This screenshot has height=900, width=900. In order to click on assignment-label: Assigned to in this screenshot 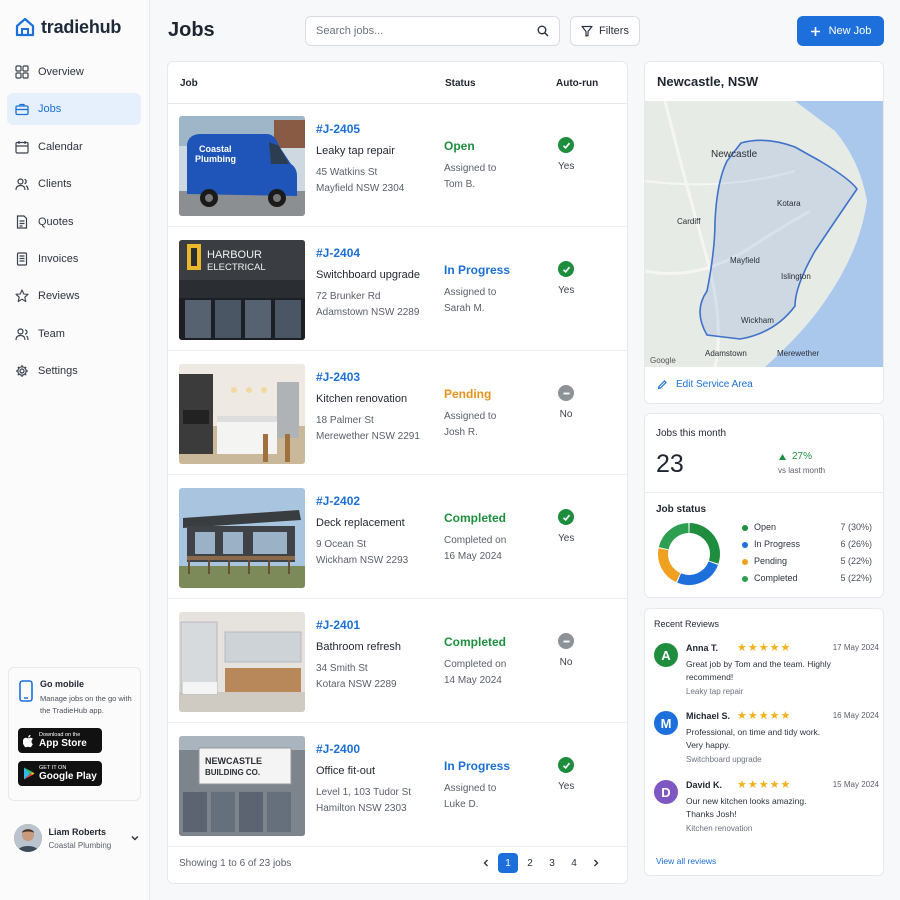, I will do `click(470, 168)`.